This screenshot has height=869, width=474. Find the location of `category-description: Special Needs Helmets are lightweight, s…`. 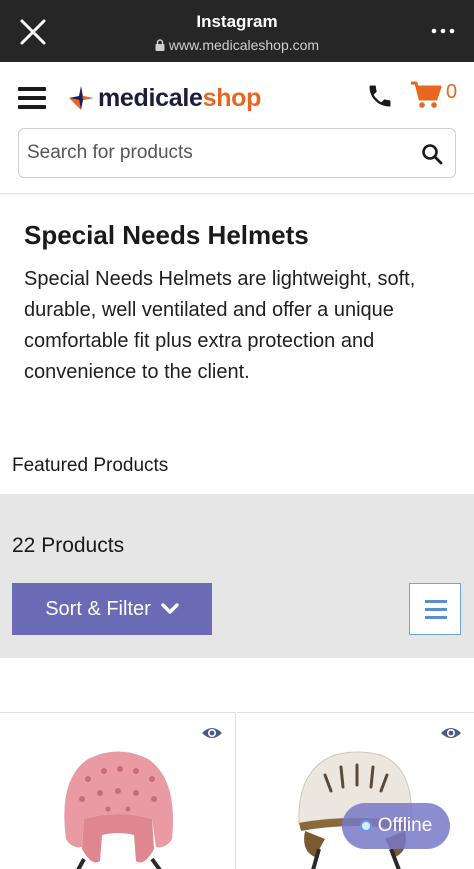

category-description: Special Needs Helmets are lightweight, s… is located at coordinates (220, 325).